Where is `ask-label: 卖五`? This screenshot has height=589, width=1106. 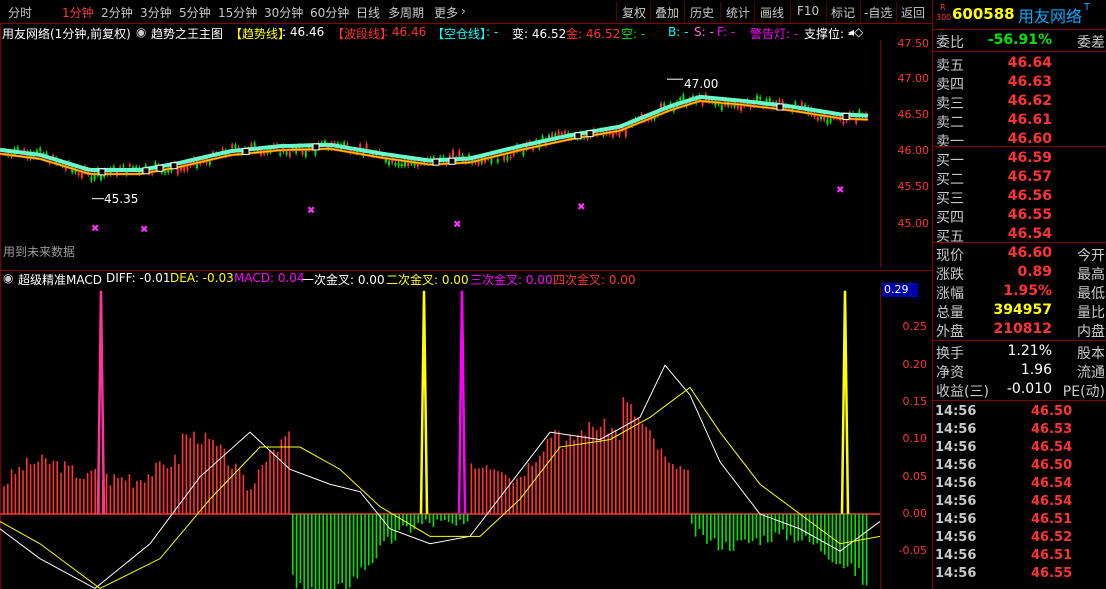 ask-label: 卖五 is located at coordinates (950, 66).